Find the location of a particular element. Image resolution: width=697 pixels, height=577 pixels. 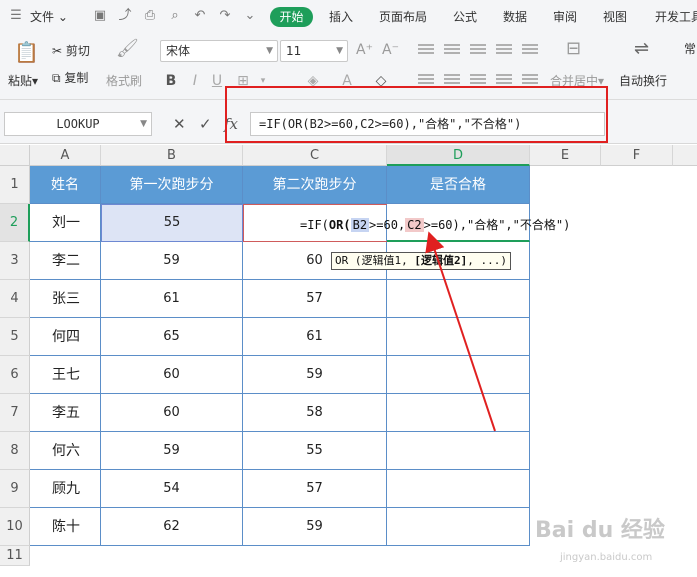

column-header-a: A is located at coordinates (65, 155).